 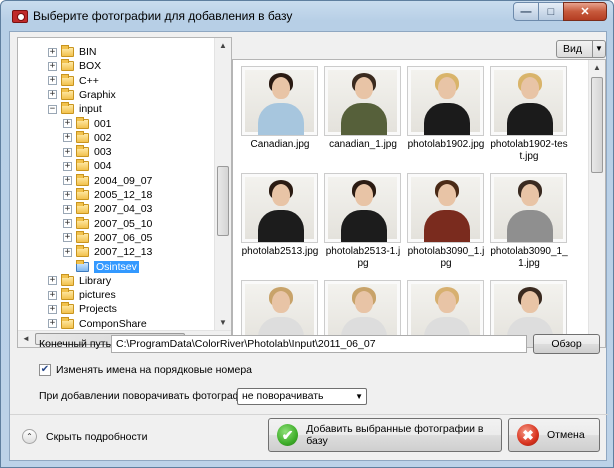 What do you see at coordinates (29, 436) in the screenshot?
I see `collapse-details-icon: ⌃` at bounding box center [29, 436].